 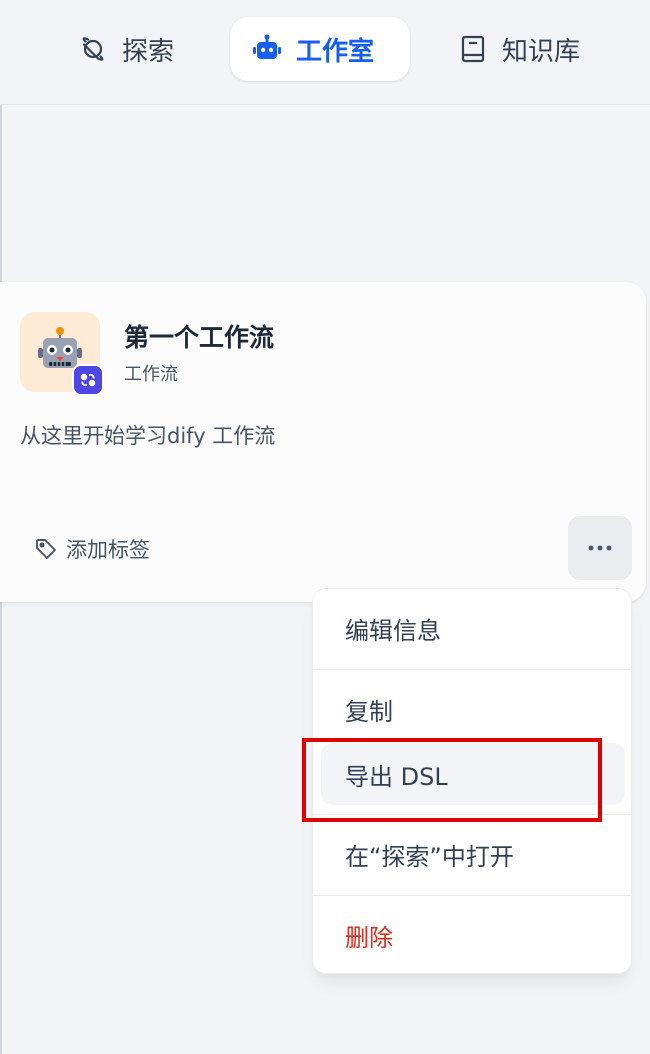 I want to click on workflow-icon, so click(x=88, y=380).